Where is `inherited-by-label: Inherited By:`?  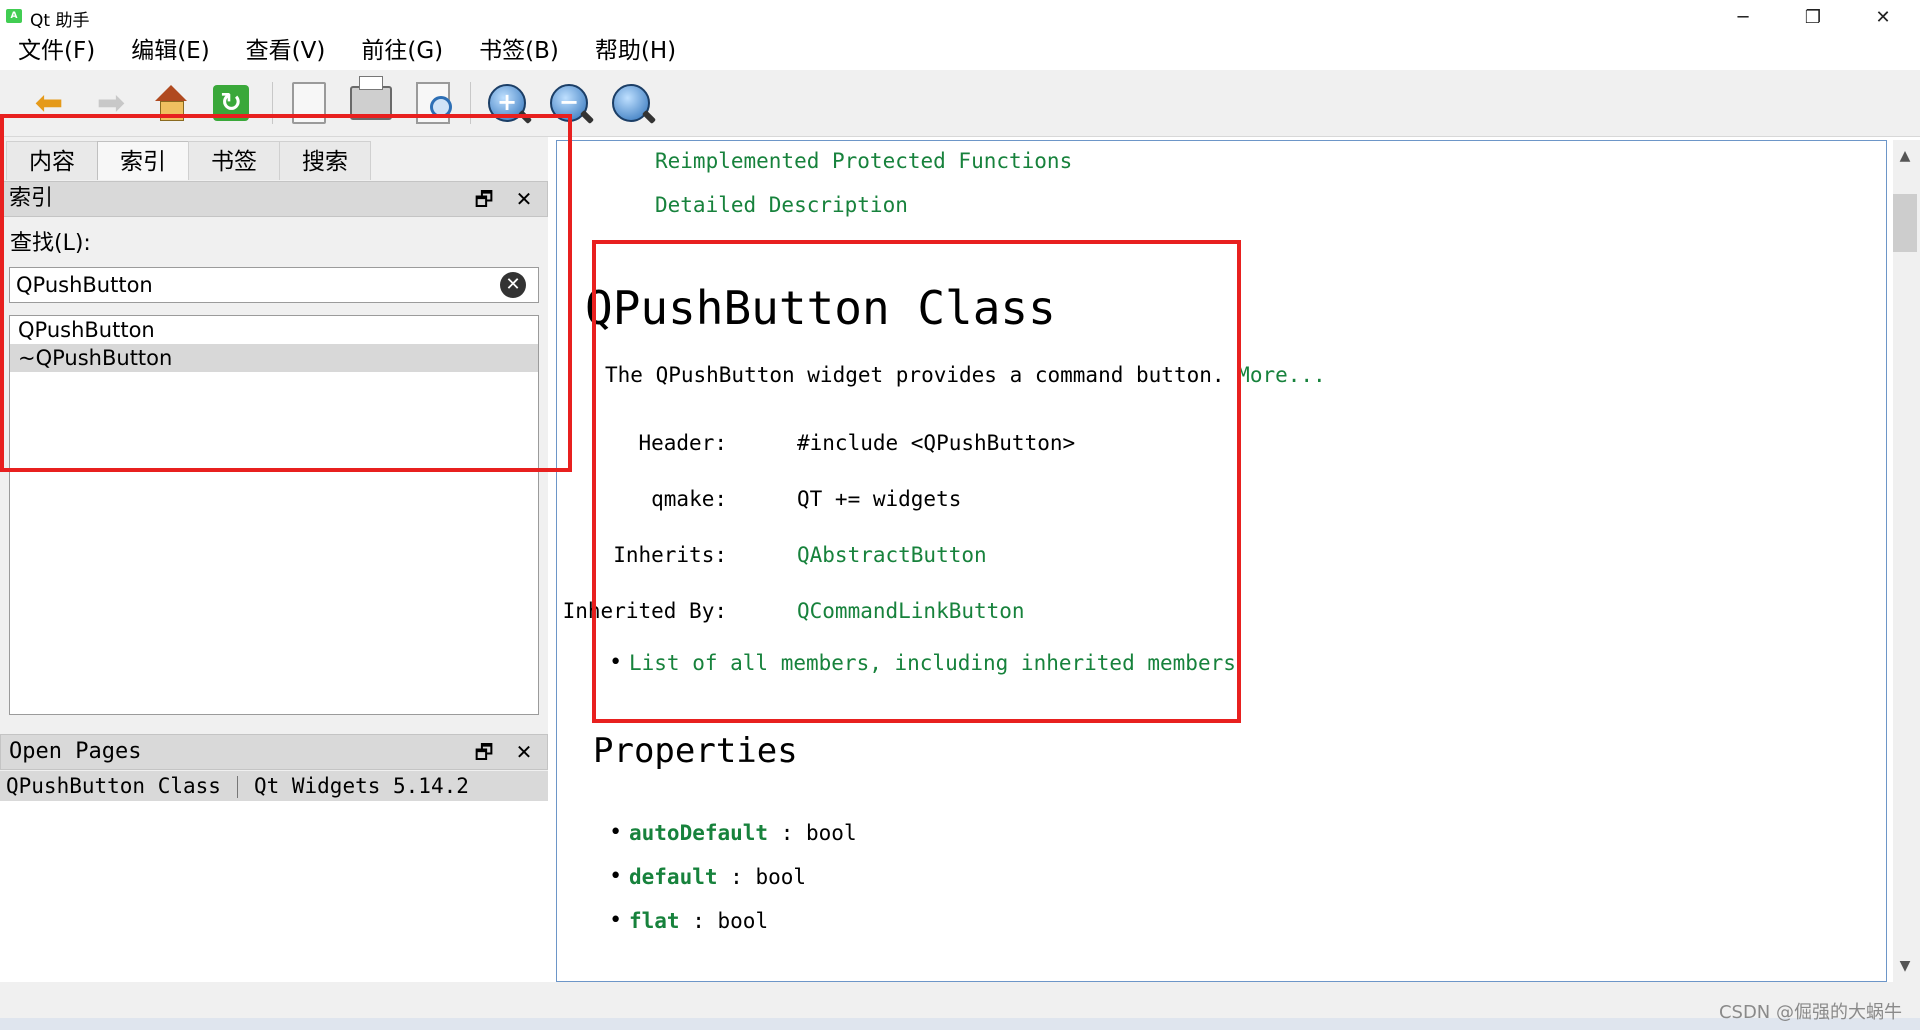 inherited-by-label: Inherited By: is located at coordinates (644, 611).